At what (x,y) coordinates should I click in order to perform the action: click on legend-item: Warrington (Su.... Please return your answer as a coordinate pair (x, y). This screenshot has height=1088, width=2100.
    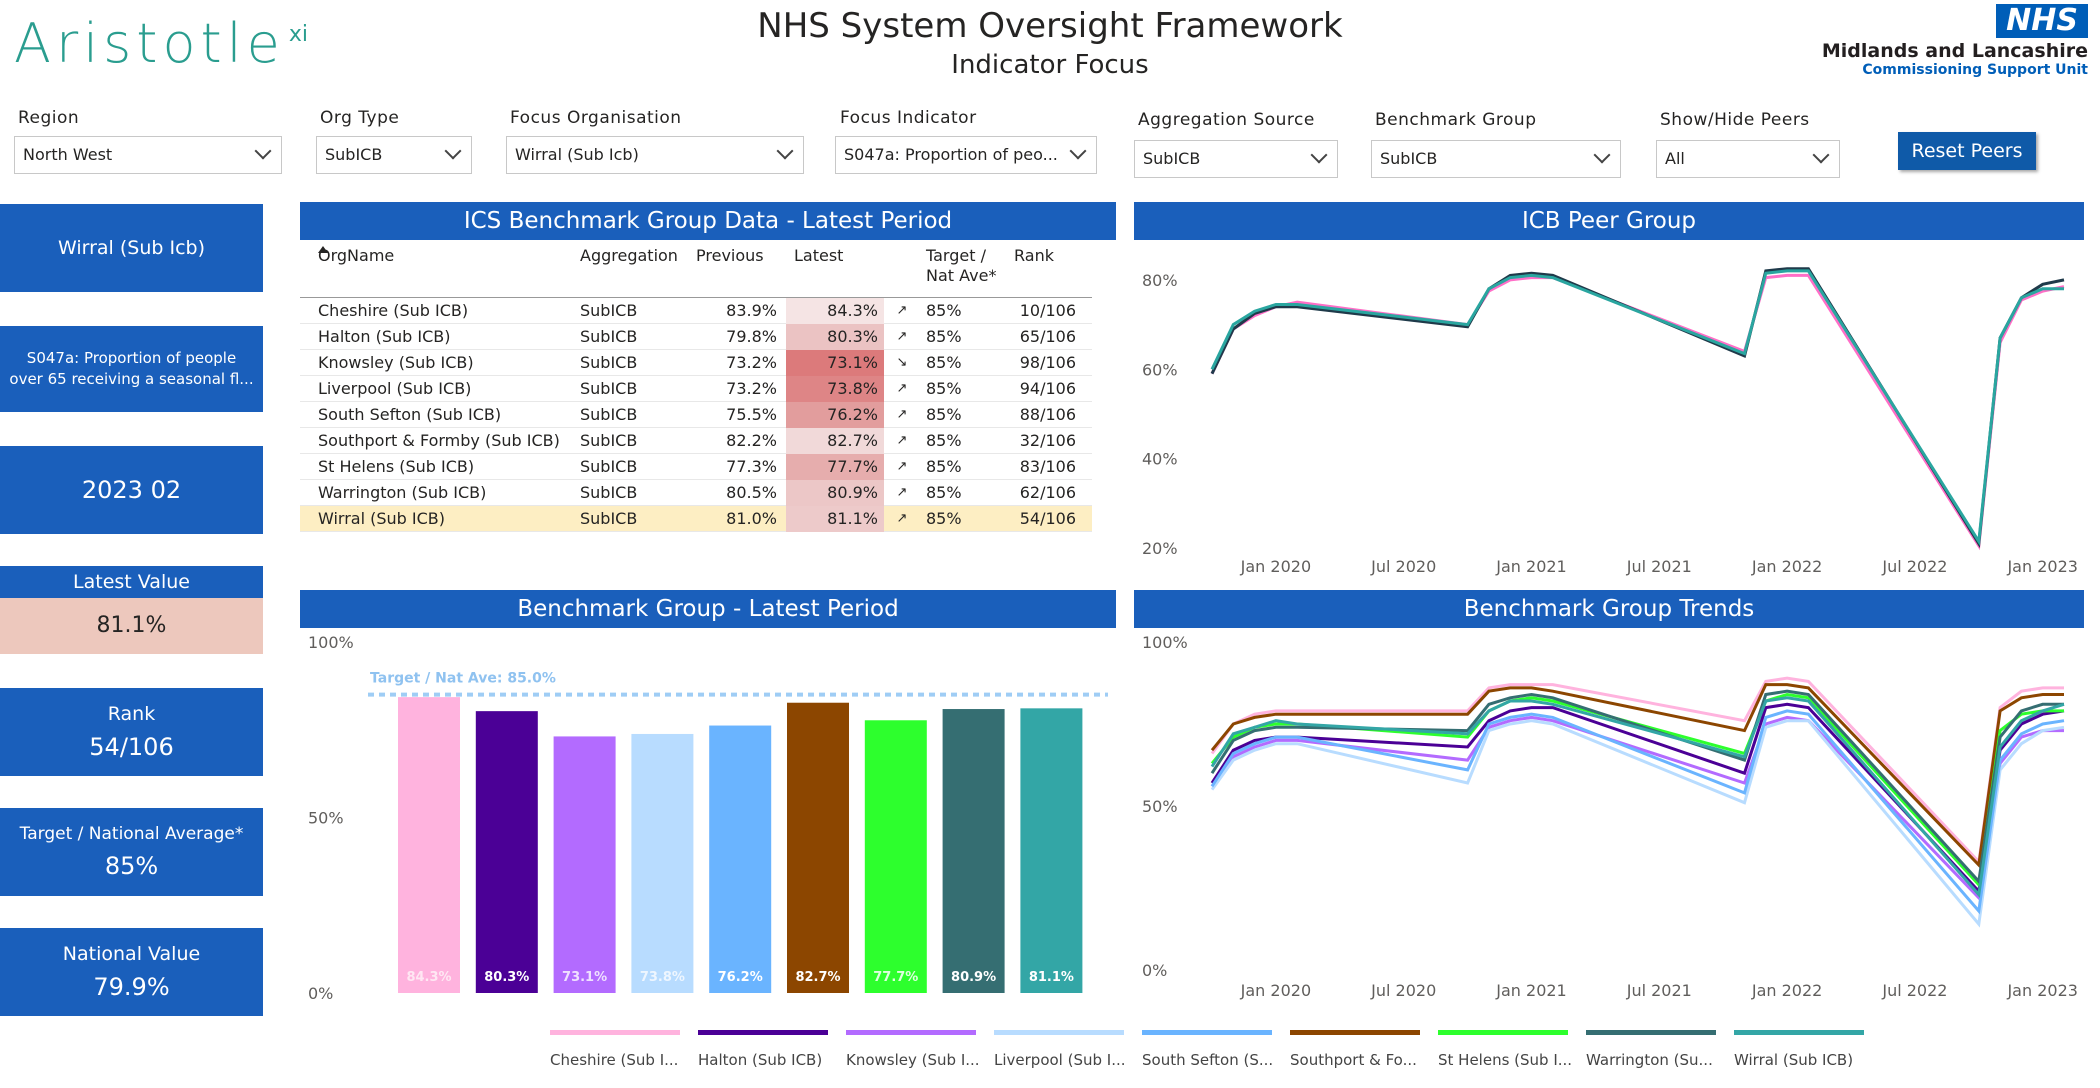
    Looking at the image, I should click on (1654, 1049).